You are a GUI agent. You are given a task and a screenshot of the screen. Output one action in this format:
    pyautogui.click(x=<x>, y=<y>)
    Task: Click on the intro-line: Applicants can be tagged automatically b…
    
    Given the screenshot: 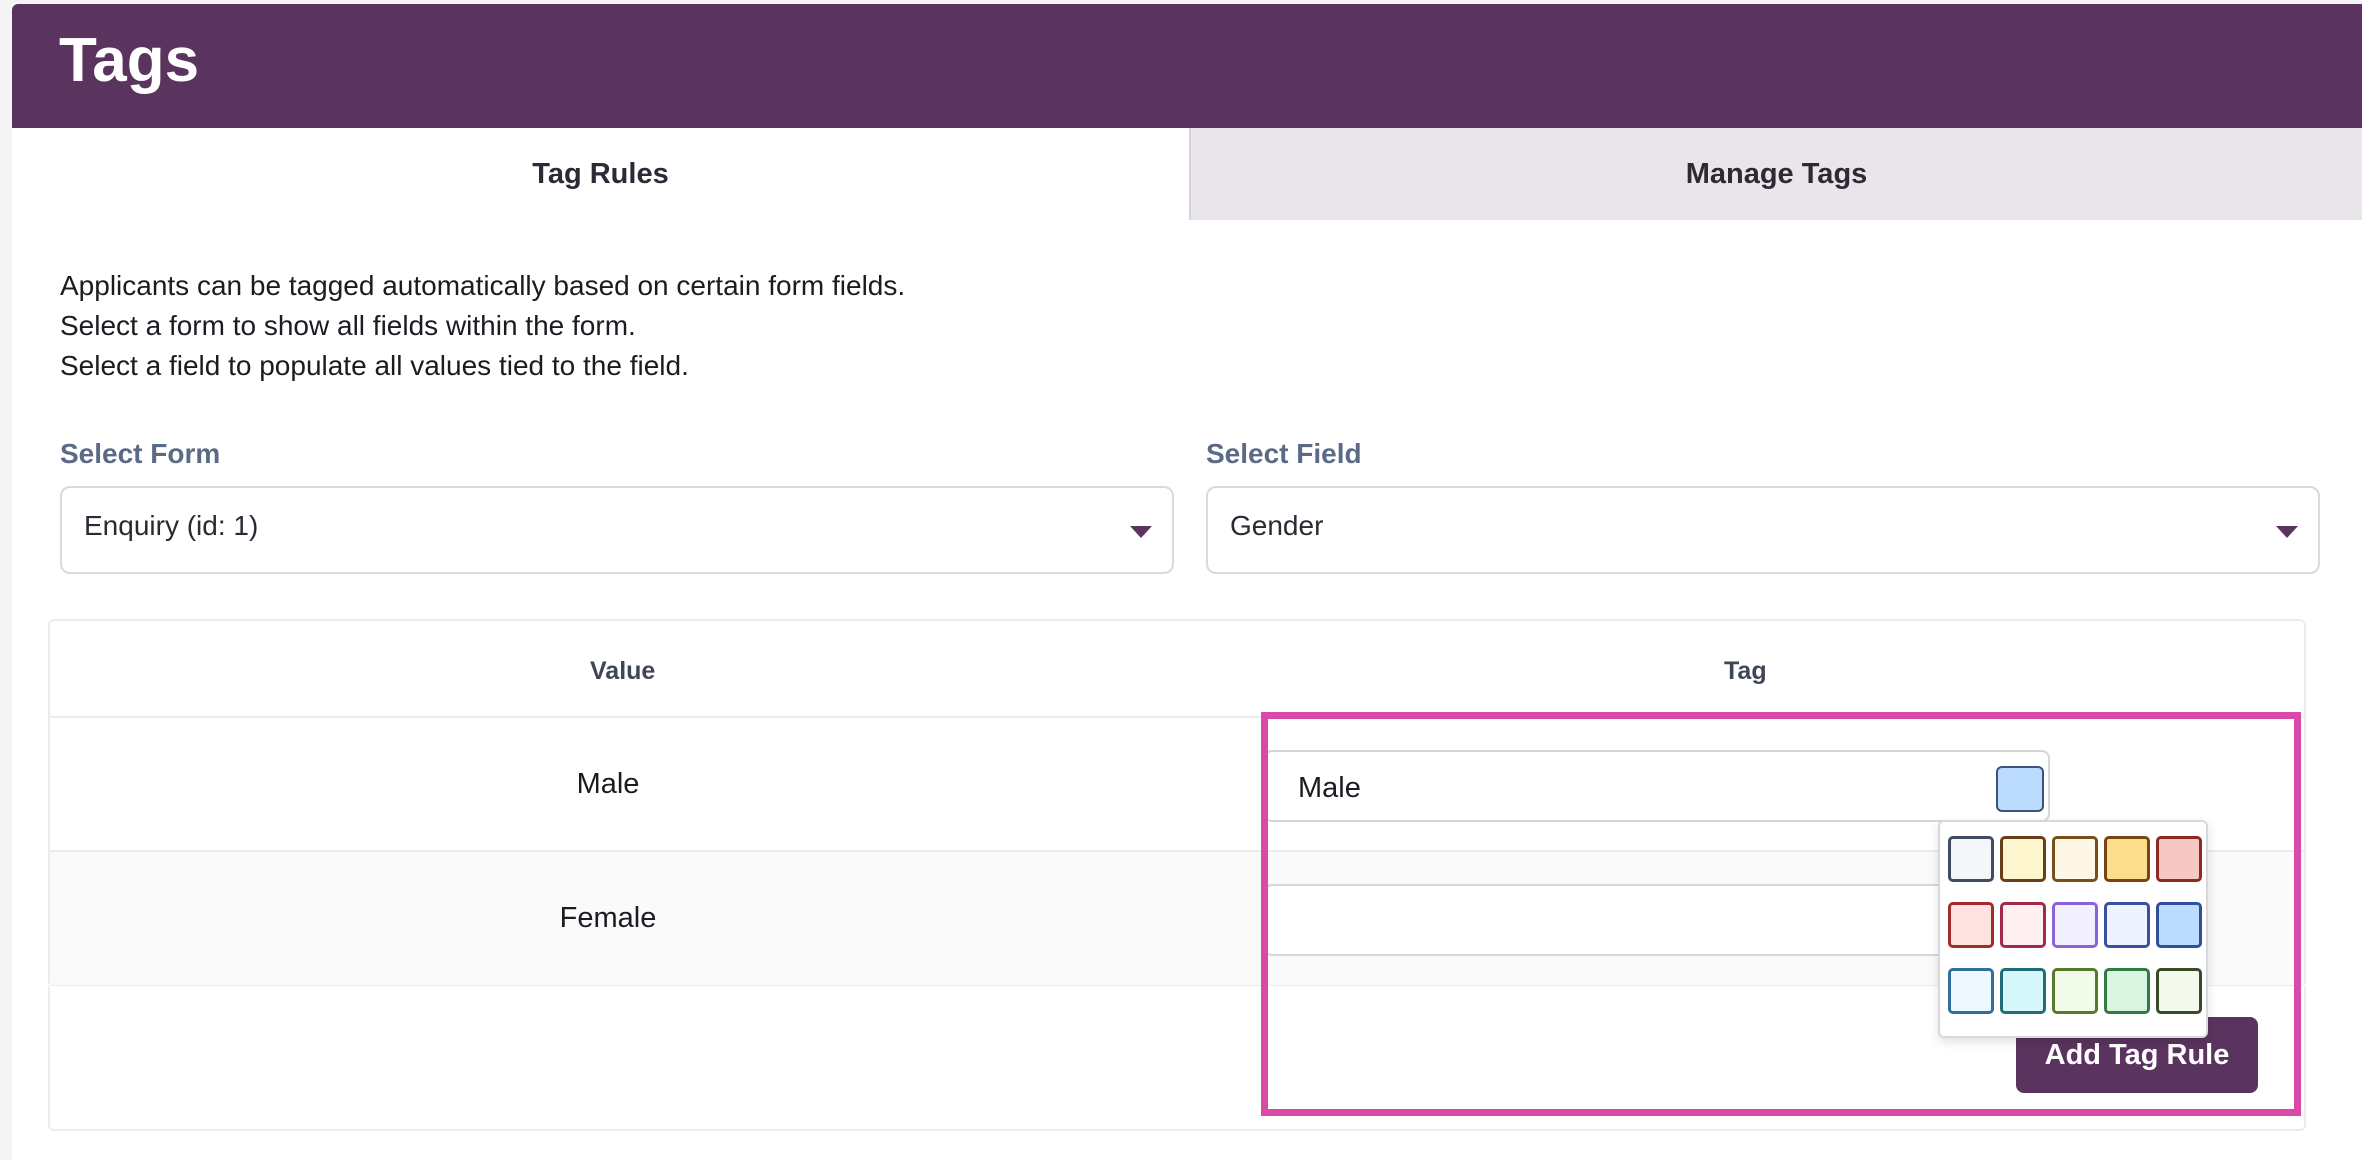 What is the action you would take?
    pyautogui.click(x=483, y=285)
    